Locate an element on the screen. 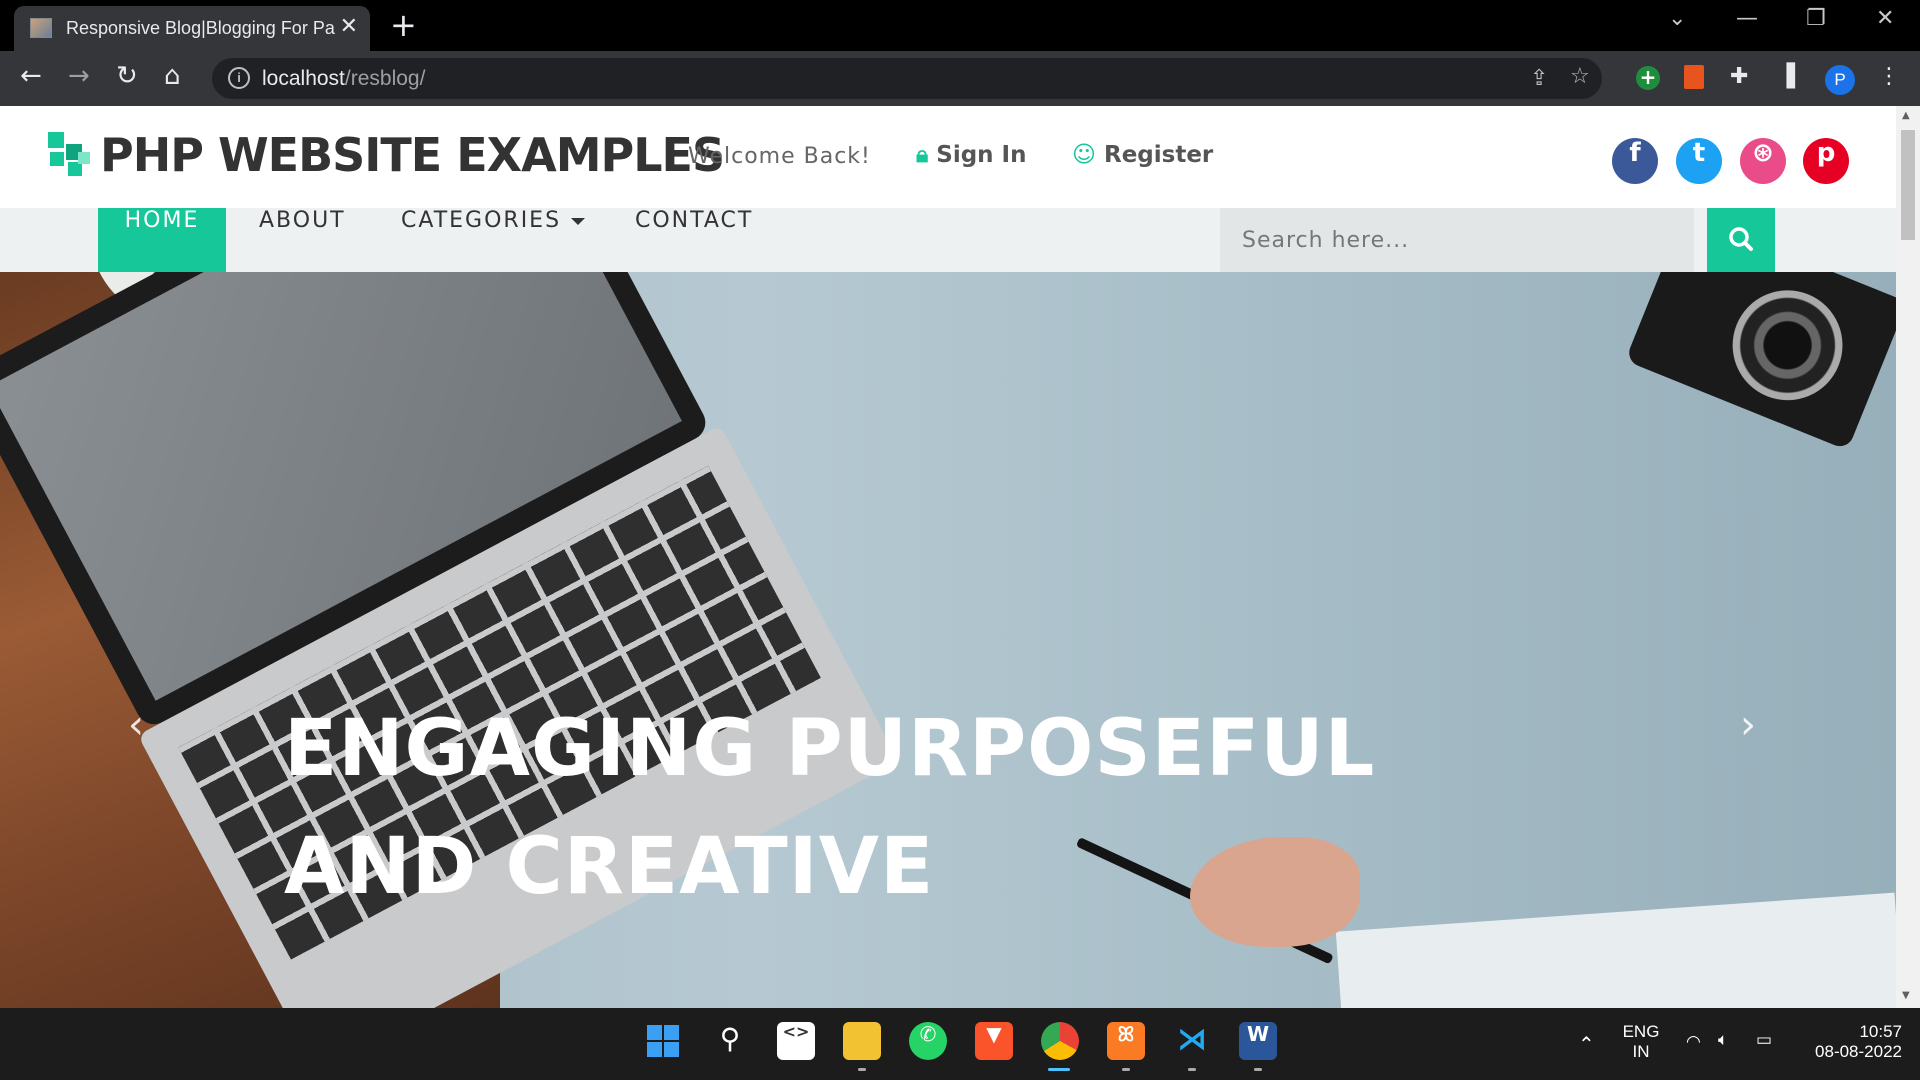 Image resolution: width=1920 pixels, height=1080 pixels. carousel-prev-icon: ‹ is located at coordinates (136, 725).